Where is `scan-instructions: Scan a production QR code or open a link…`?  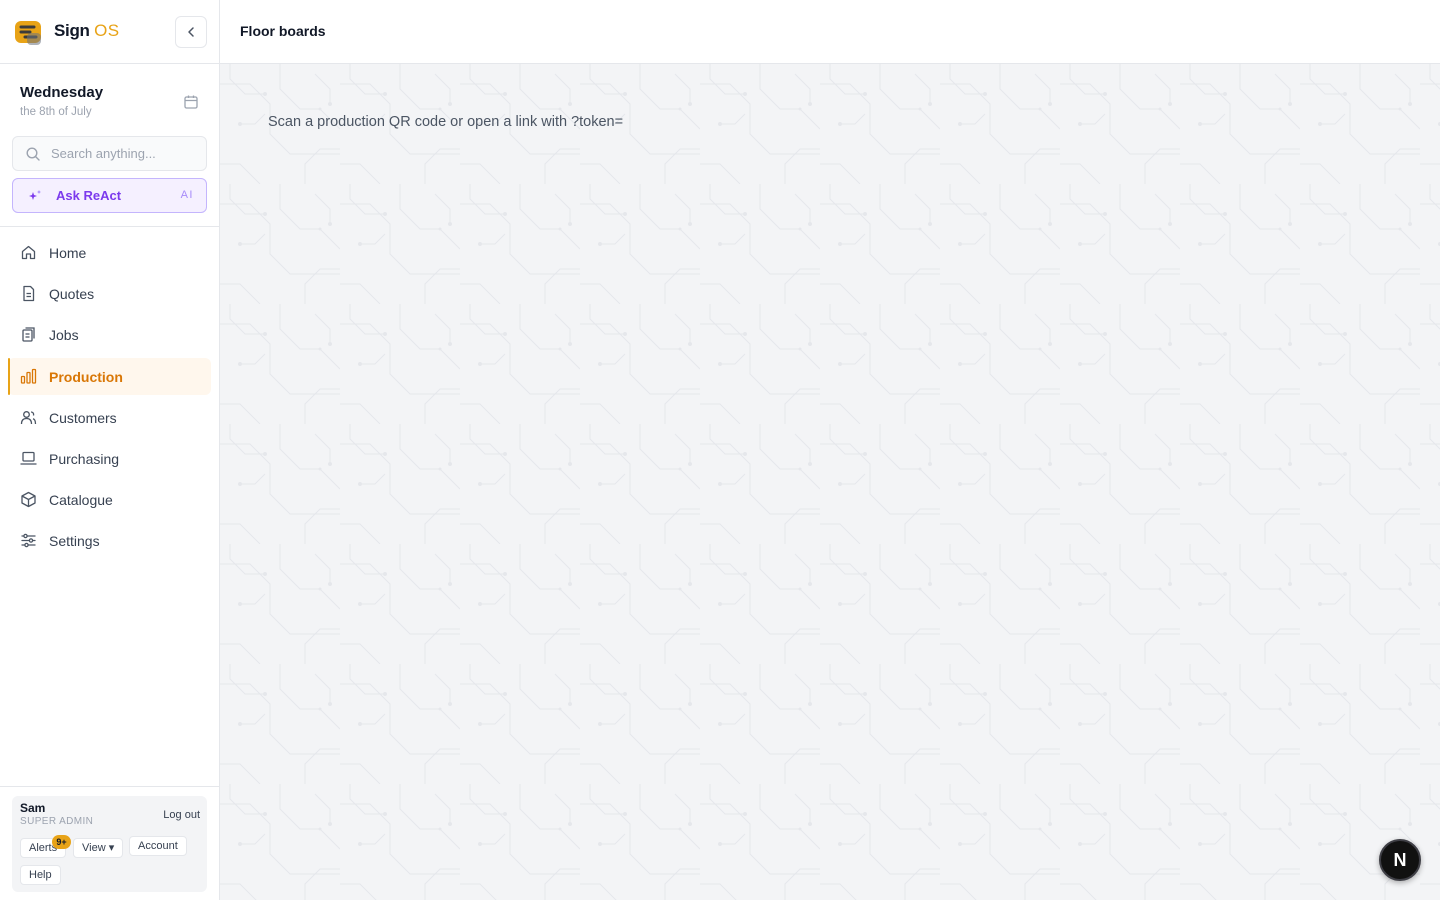
scan-instructions: Scan a production QR code or open a link… is located at coordinates (446, 122).